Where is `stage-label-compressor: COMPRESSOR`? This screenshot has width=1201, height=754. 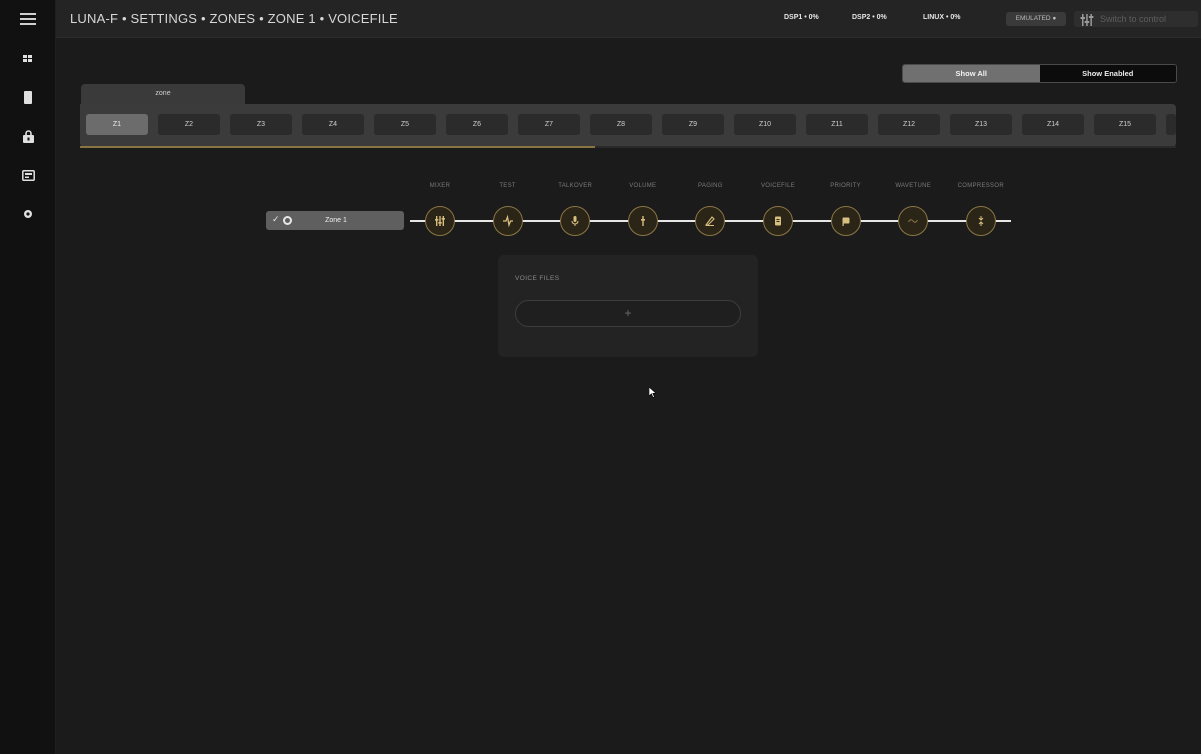 stage-label-compressor: COMPRESSOR is located at coordinates (980, 186).